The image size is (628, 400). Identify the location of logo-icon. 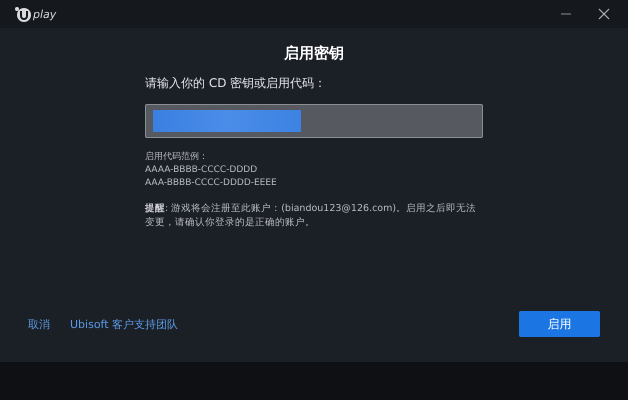
(23, 14).